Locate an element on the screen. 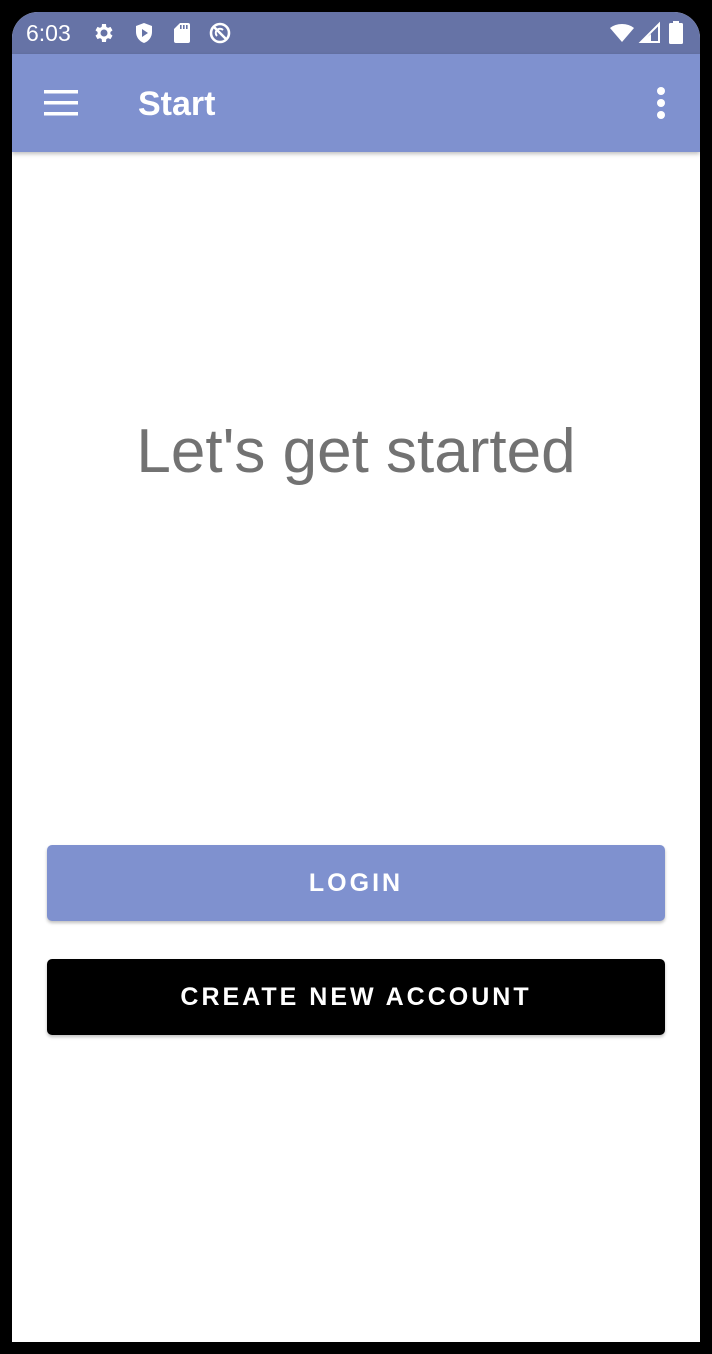  create-account-button: CREATE NEW ACCOUNT is located at coordinates (356, 997).